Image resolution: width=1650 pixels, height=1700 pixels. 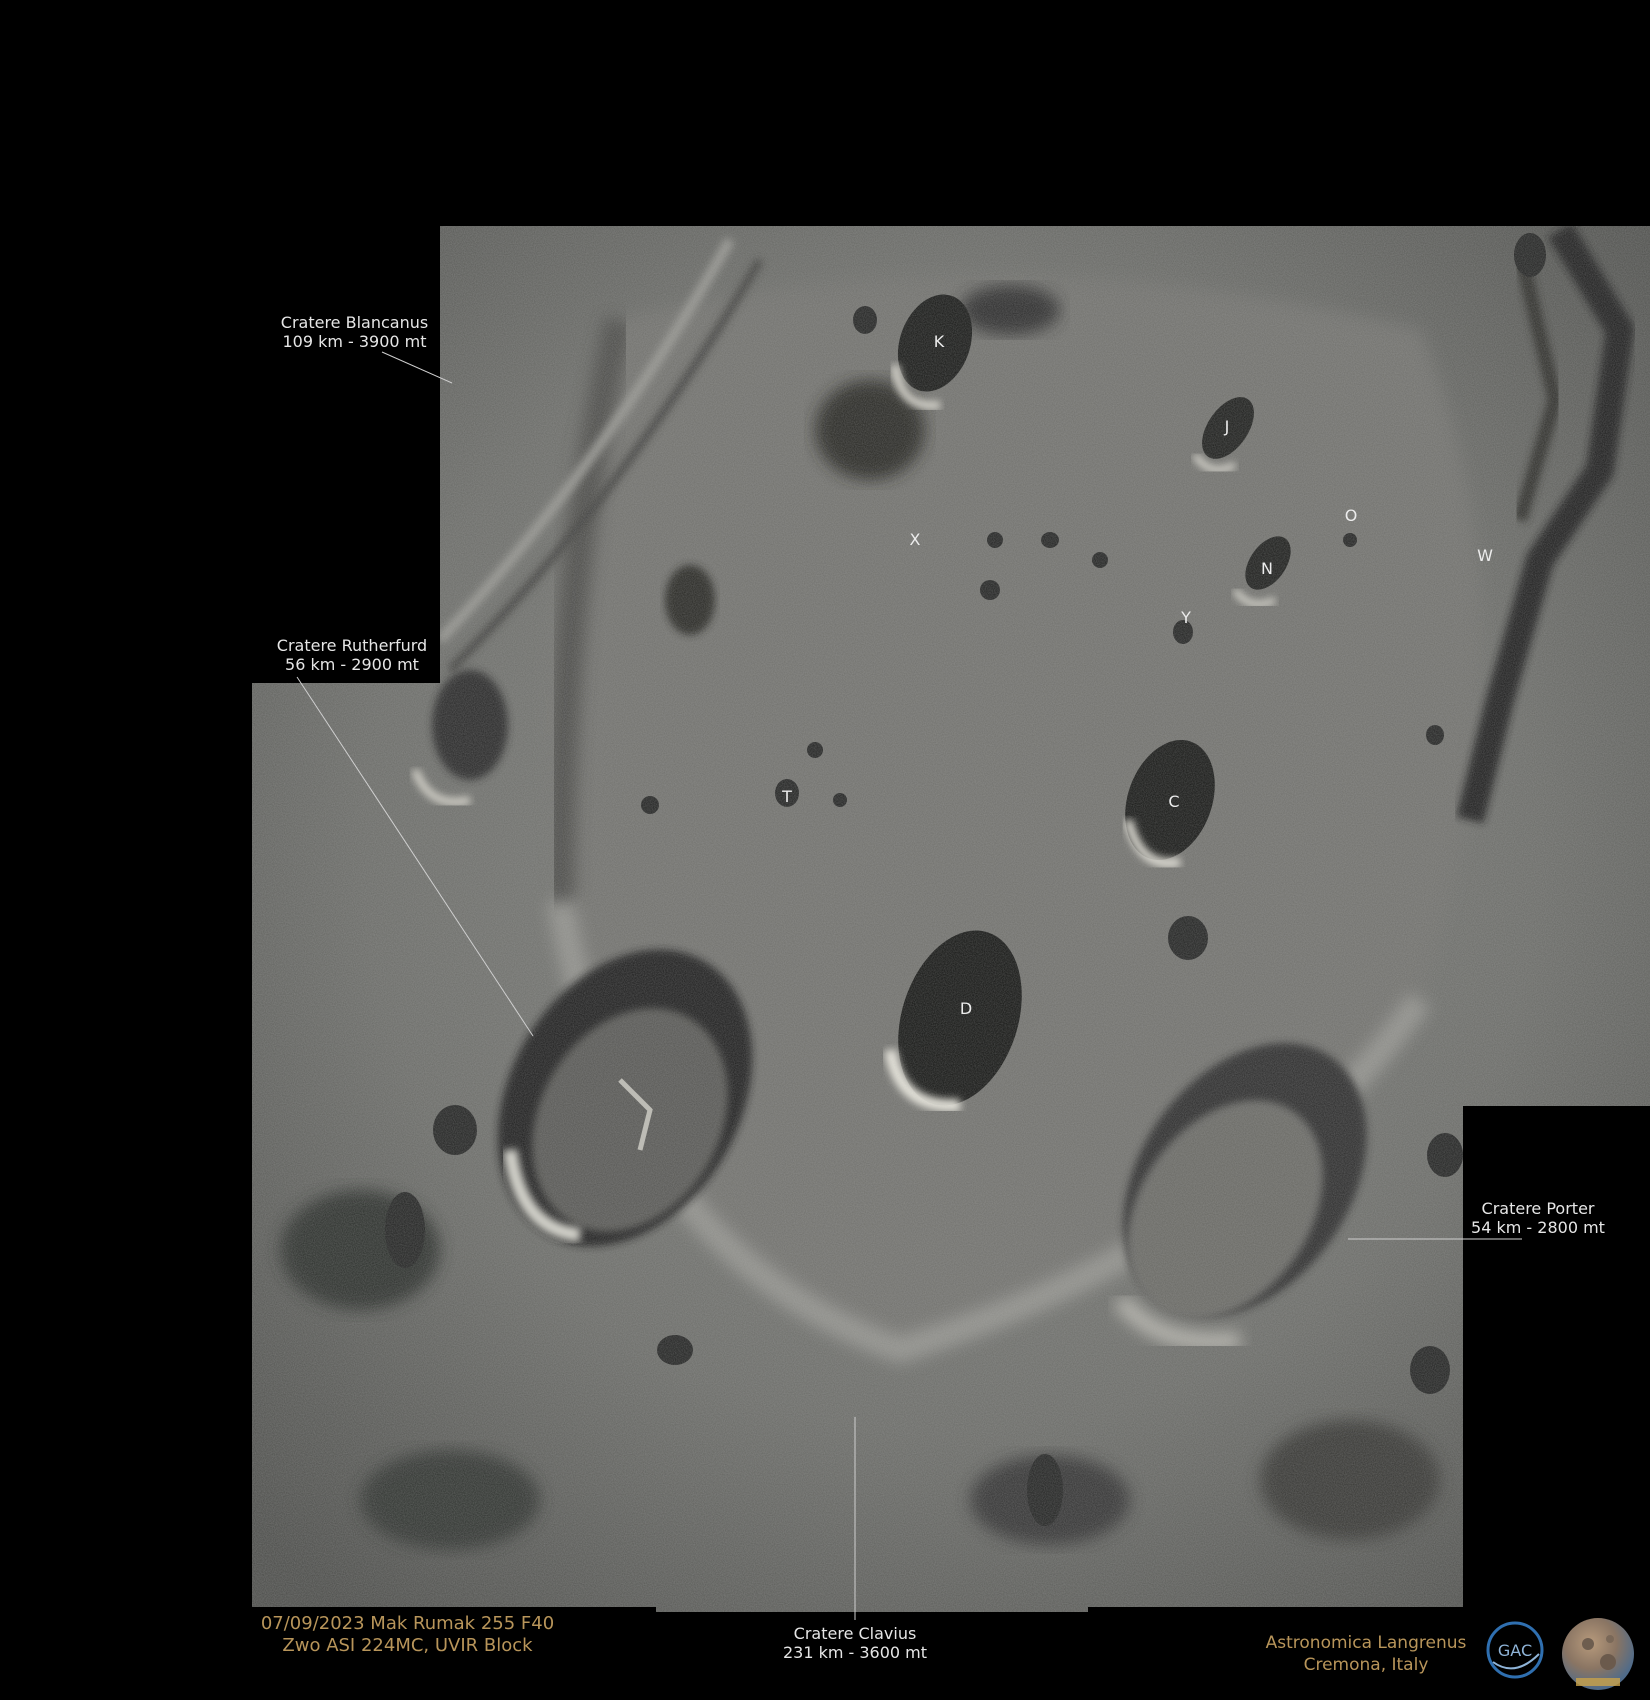 What do you see at coordinates (352, 664) in the screenshot?
I see `rutherfurd-size: 56 km - 2900 mt` at bounding box center [352, 664].